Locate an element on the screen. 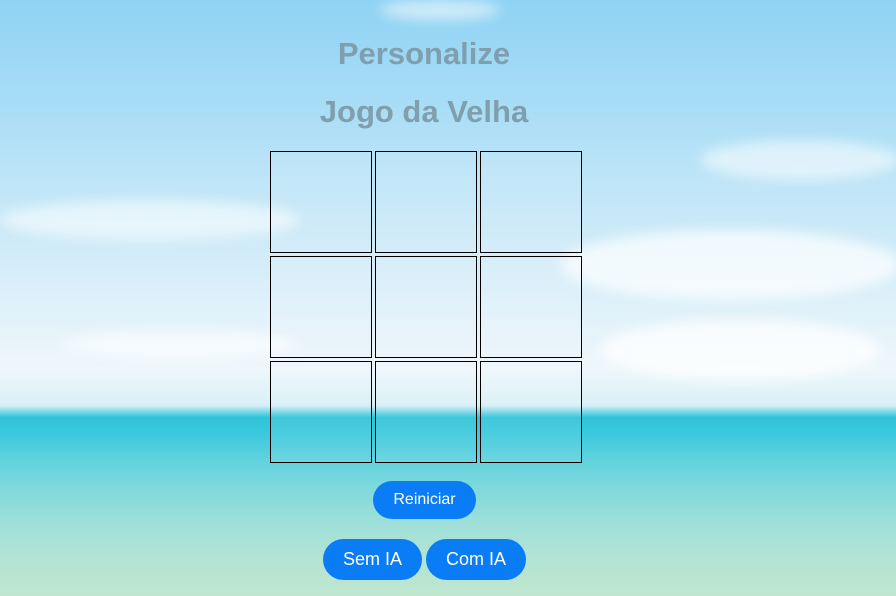 The height and width of the screenshot is (596, 896). page-title-game: Jogo da Velha is located at coordinates (424, 111).